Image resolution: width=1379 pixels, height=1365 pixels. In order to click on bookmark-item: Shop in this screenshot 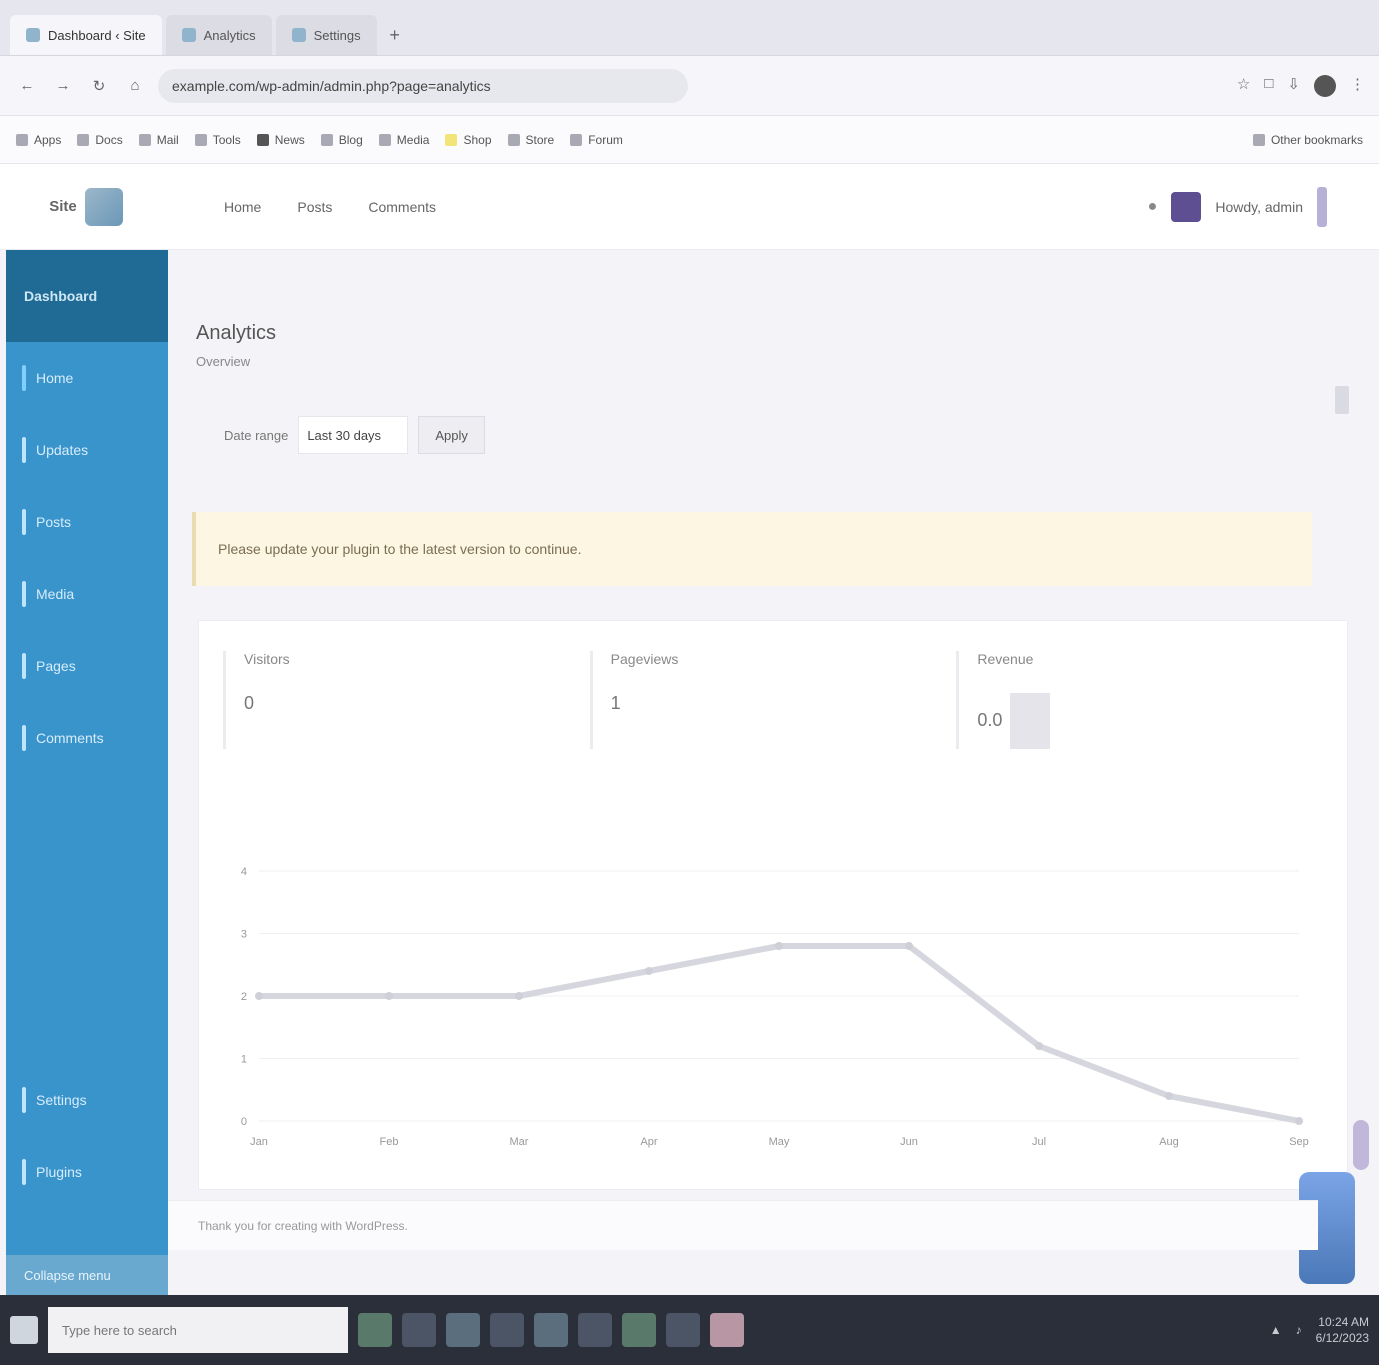, I will do `click(468, 140)`.